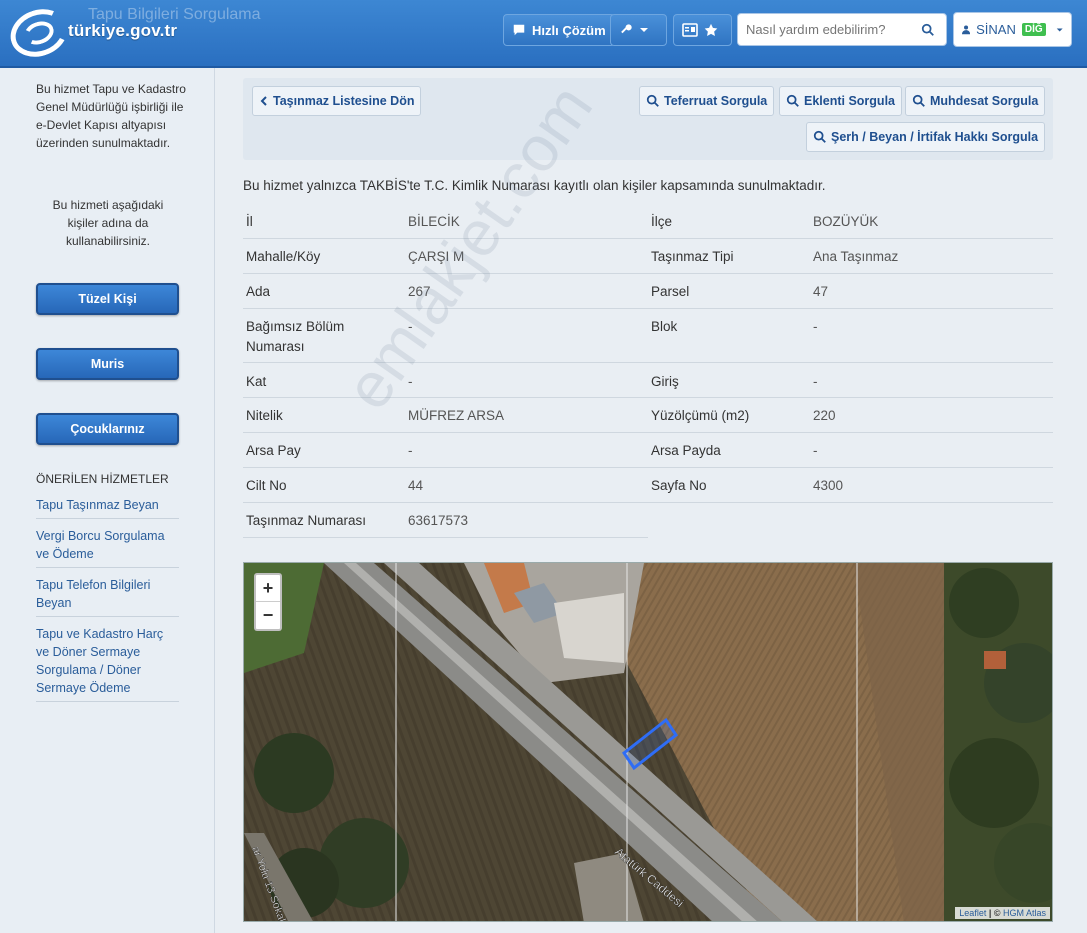 This screenshot has width=1087, height=933. What do you see at coordinates (966, 30) in the screenshot?
I see `user-icon` at bounding box center [966, 30].